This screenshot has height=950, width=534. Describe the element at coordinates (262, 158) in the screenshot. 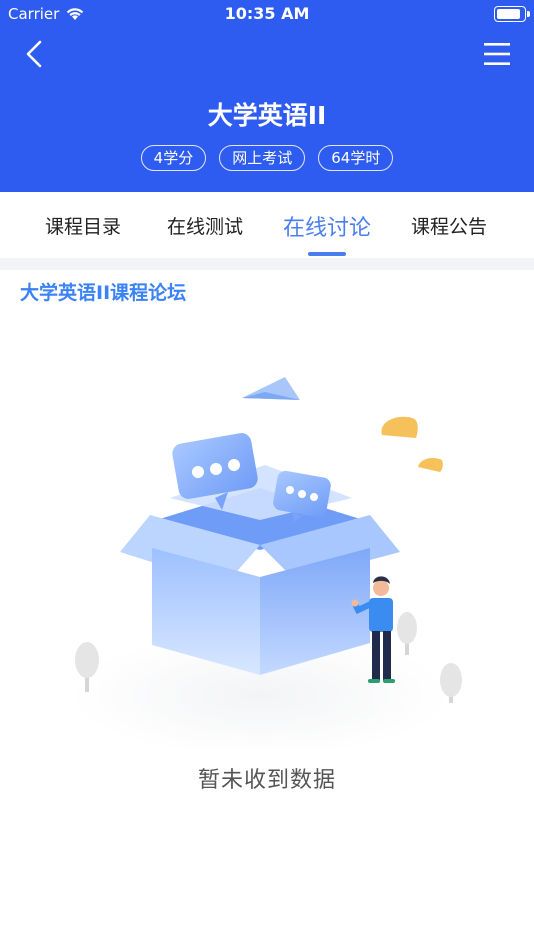

I see `exam-type-tag: 网上考试` at that location.